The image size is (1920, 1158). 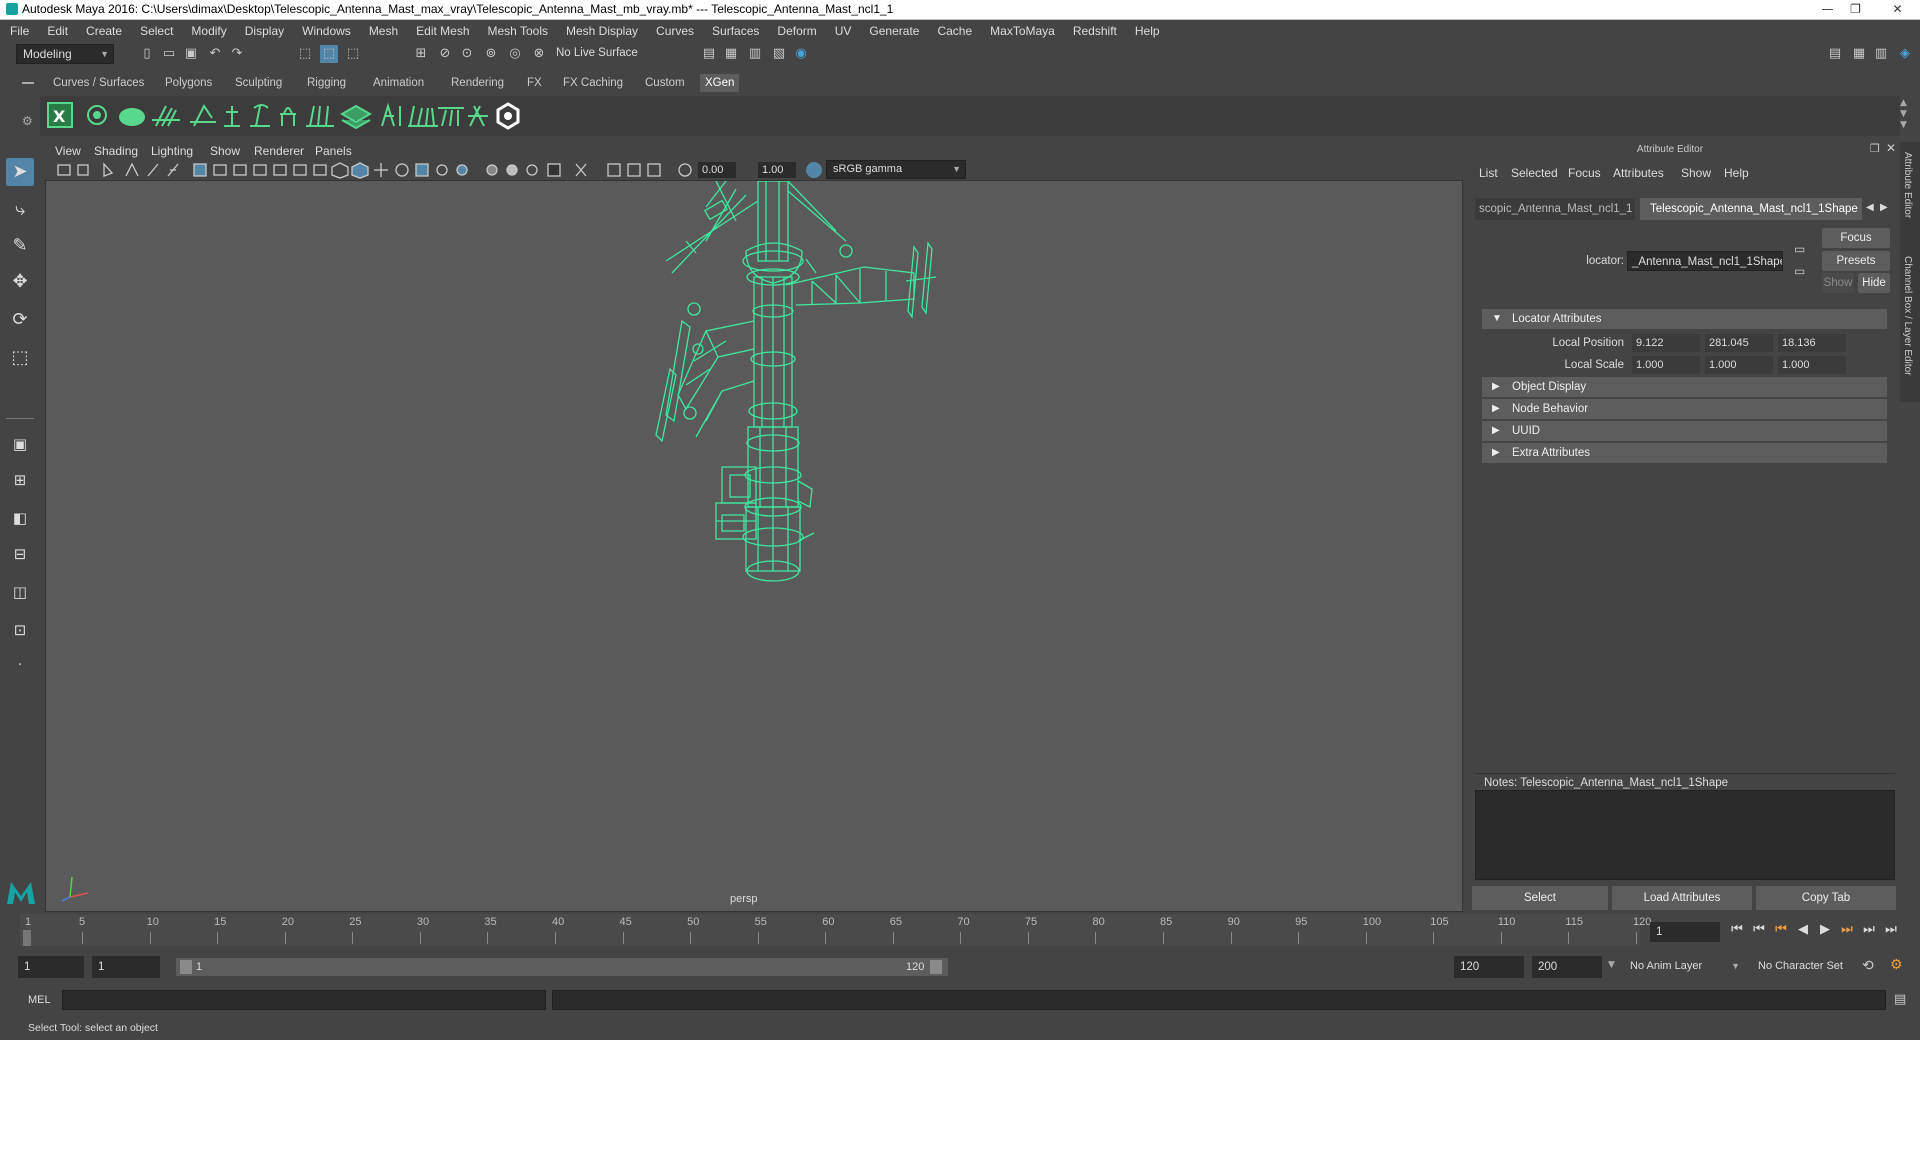 What do you see at coordinates (665, 83) in the screenshot?
I see `shelf-tab-custom: Custom` at bounding box center [665, 83].